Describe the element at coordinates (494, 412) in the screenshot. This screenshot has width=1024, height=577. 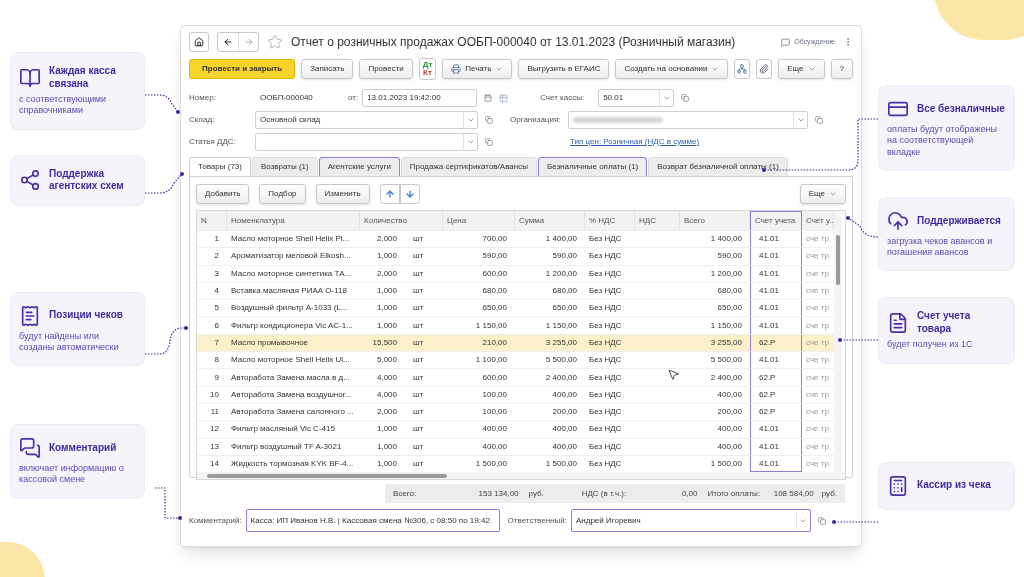
I see `table-cell-text: 100,00` at that location.